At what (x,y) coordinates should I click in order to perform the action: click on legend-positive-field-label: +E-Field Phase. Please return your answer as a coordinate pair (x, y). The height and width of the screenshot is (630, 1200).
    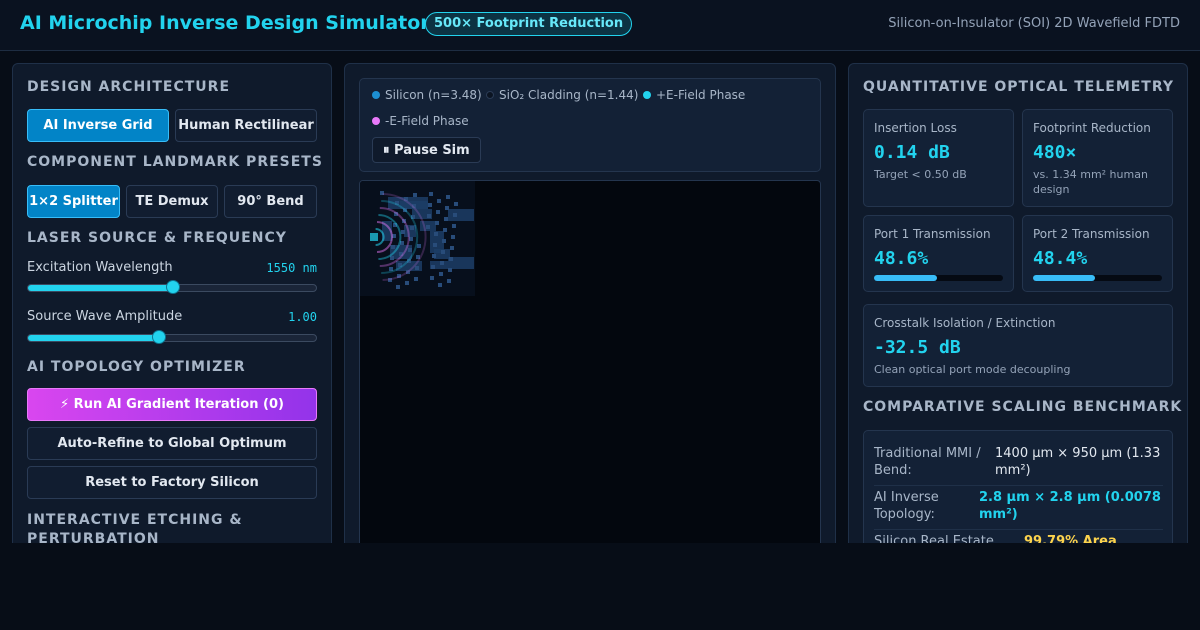
    Looking at the image, I should click on (701, 95).